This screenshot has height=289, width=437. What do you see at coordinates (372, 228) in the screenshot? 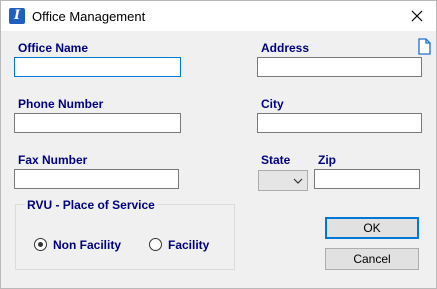
I see `ok-button: OK` at bounding box center [372, 228].